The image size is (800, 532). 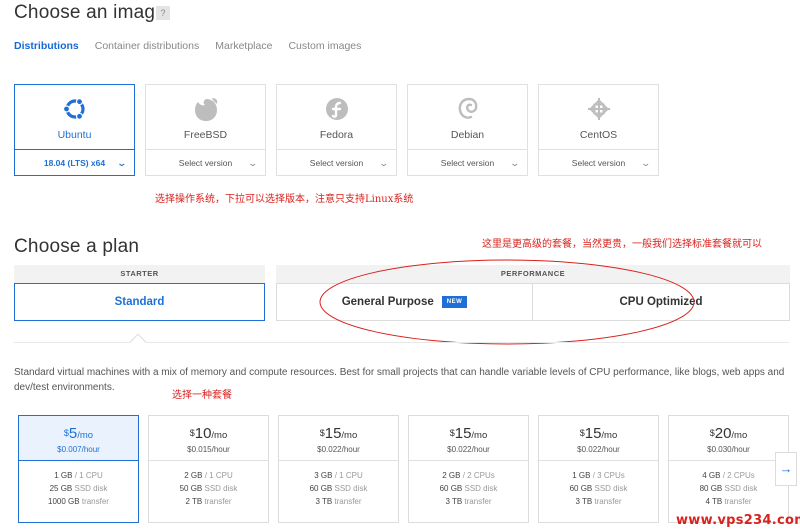 I want to click on spec-transfer-row: 3 TB transfer, so click(x=338, y=501).